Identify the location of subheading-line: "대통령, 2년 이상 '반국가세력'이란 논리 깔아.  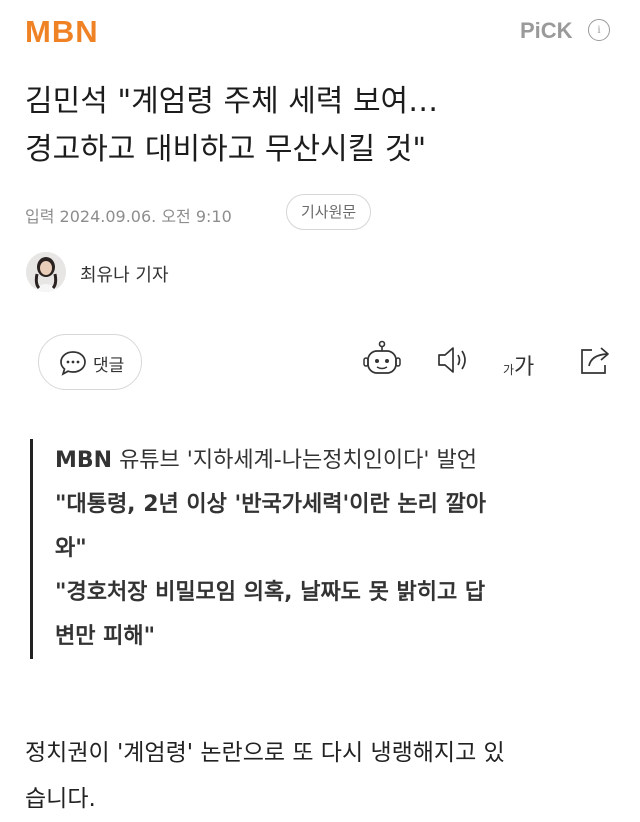
(340, 505).